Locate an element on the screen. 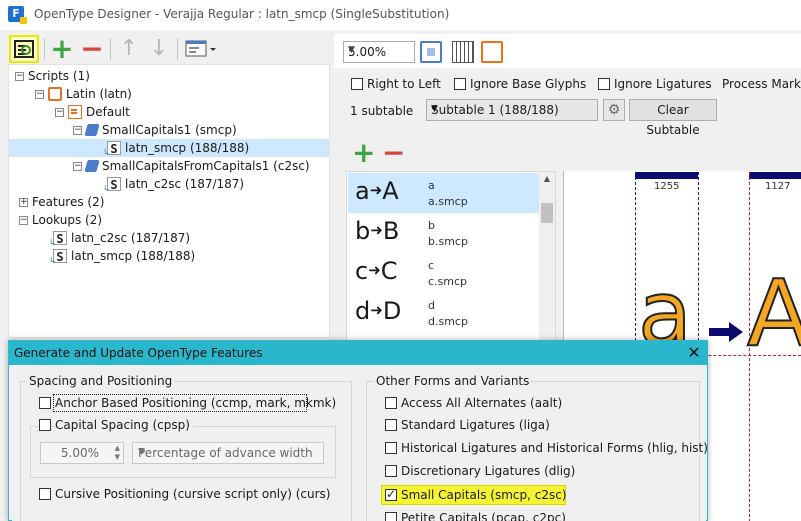  process-marks-label: Process Marks: is located at coordinates (761, 84).